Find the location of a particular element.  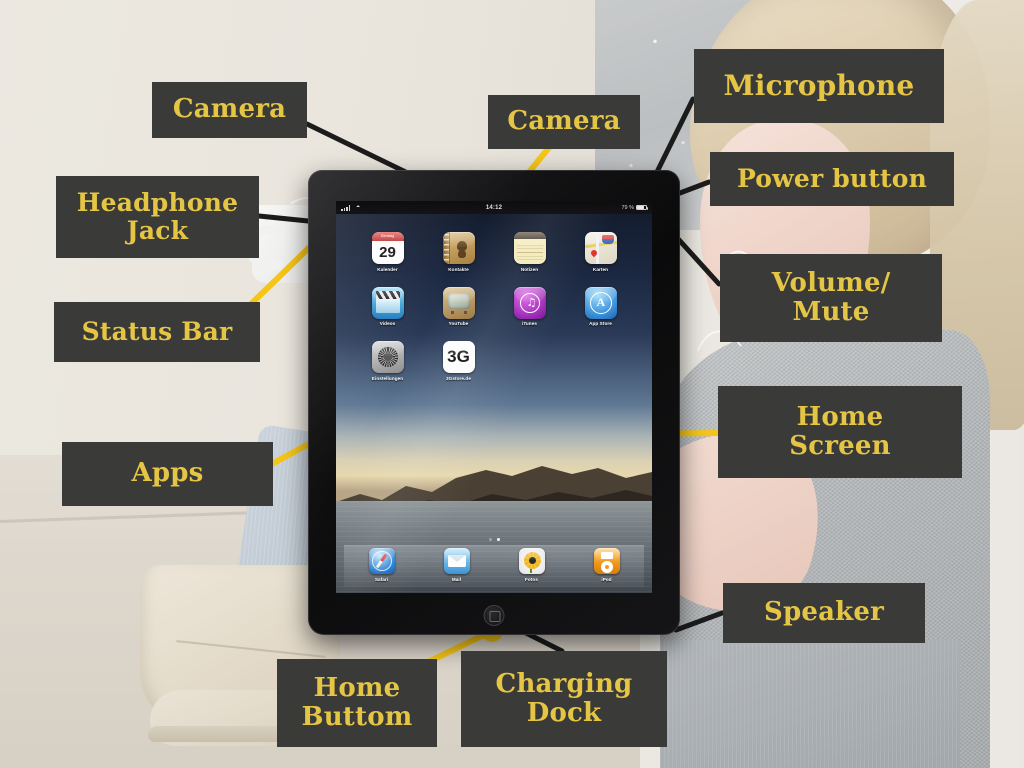

app-karten: Karten is located at coordinates (601, 252).